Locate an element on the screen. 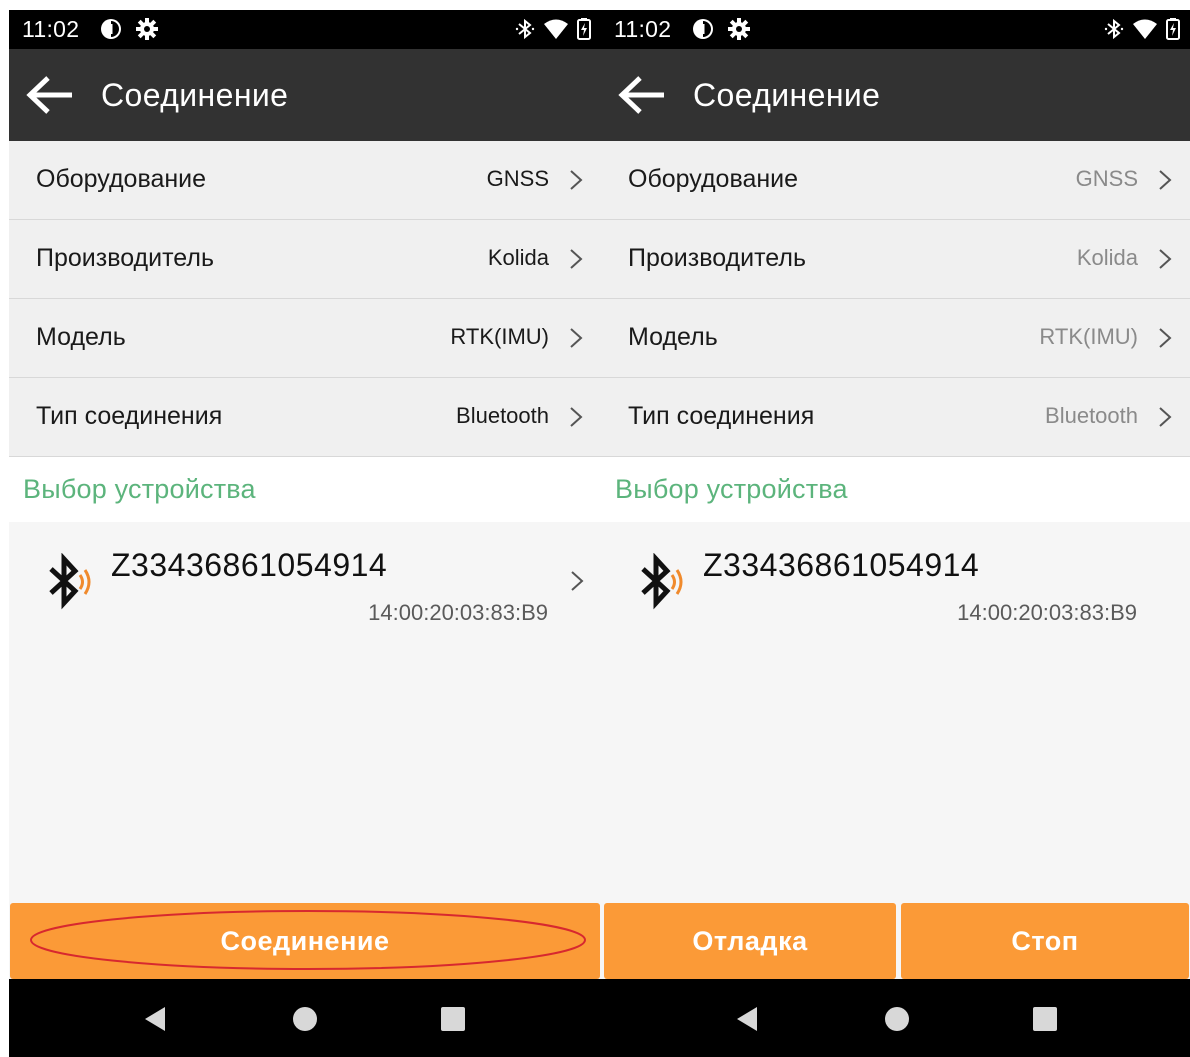 The height and width of the screenshot is (1057, 1190). connect-button-label: Соединение is located at coordinates (305, 940).